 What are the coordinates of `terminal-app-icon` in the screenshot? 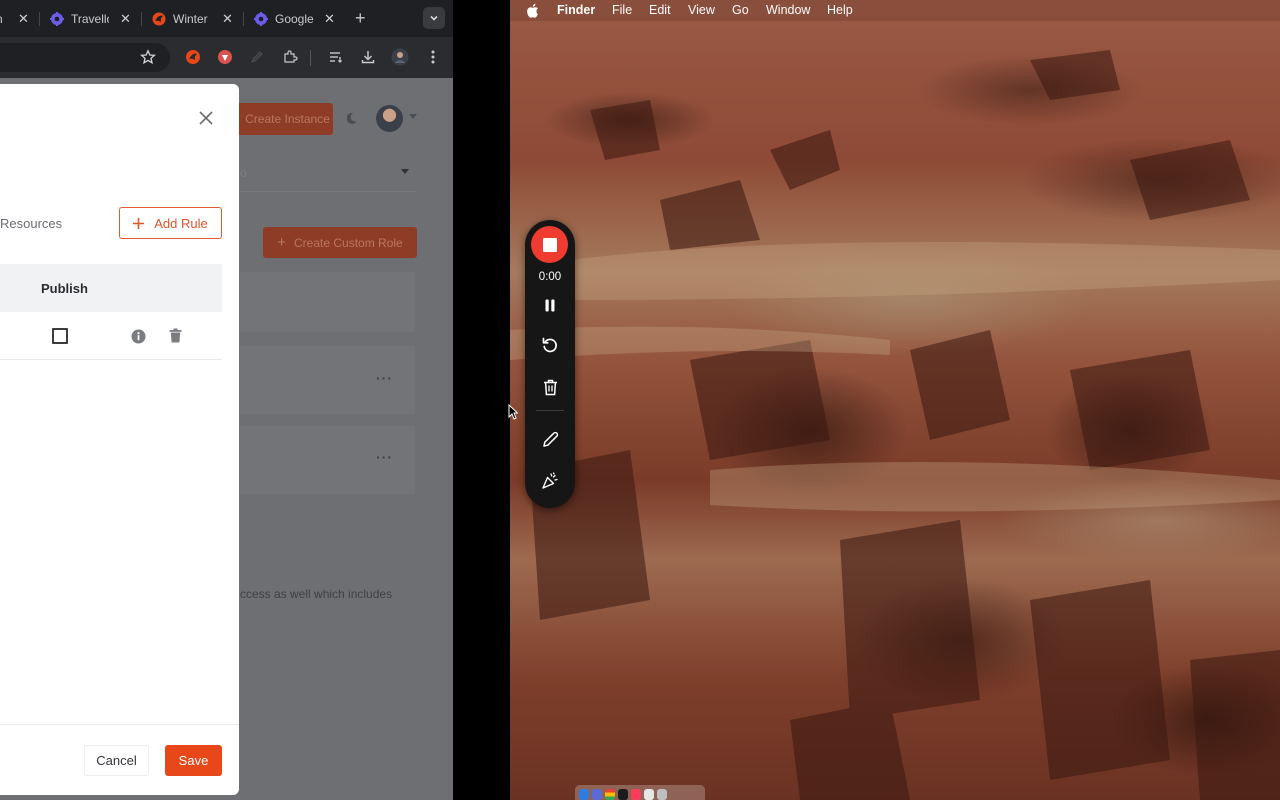 It's located at (623, 794).